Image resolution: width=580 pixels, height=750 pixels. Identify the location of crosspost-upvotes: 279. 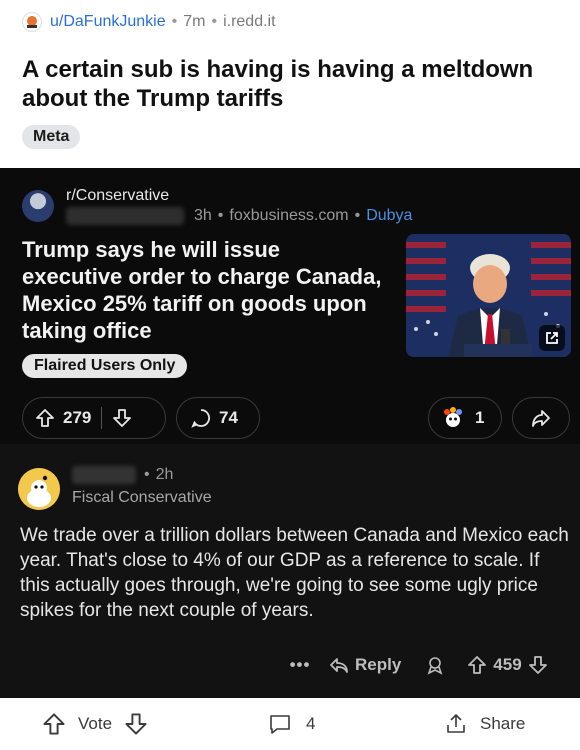
(77, 417).